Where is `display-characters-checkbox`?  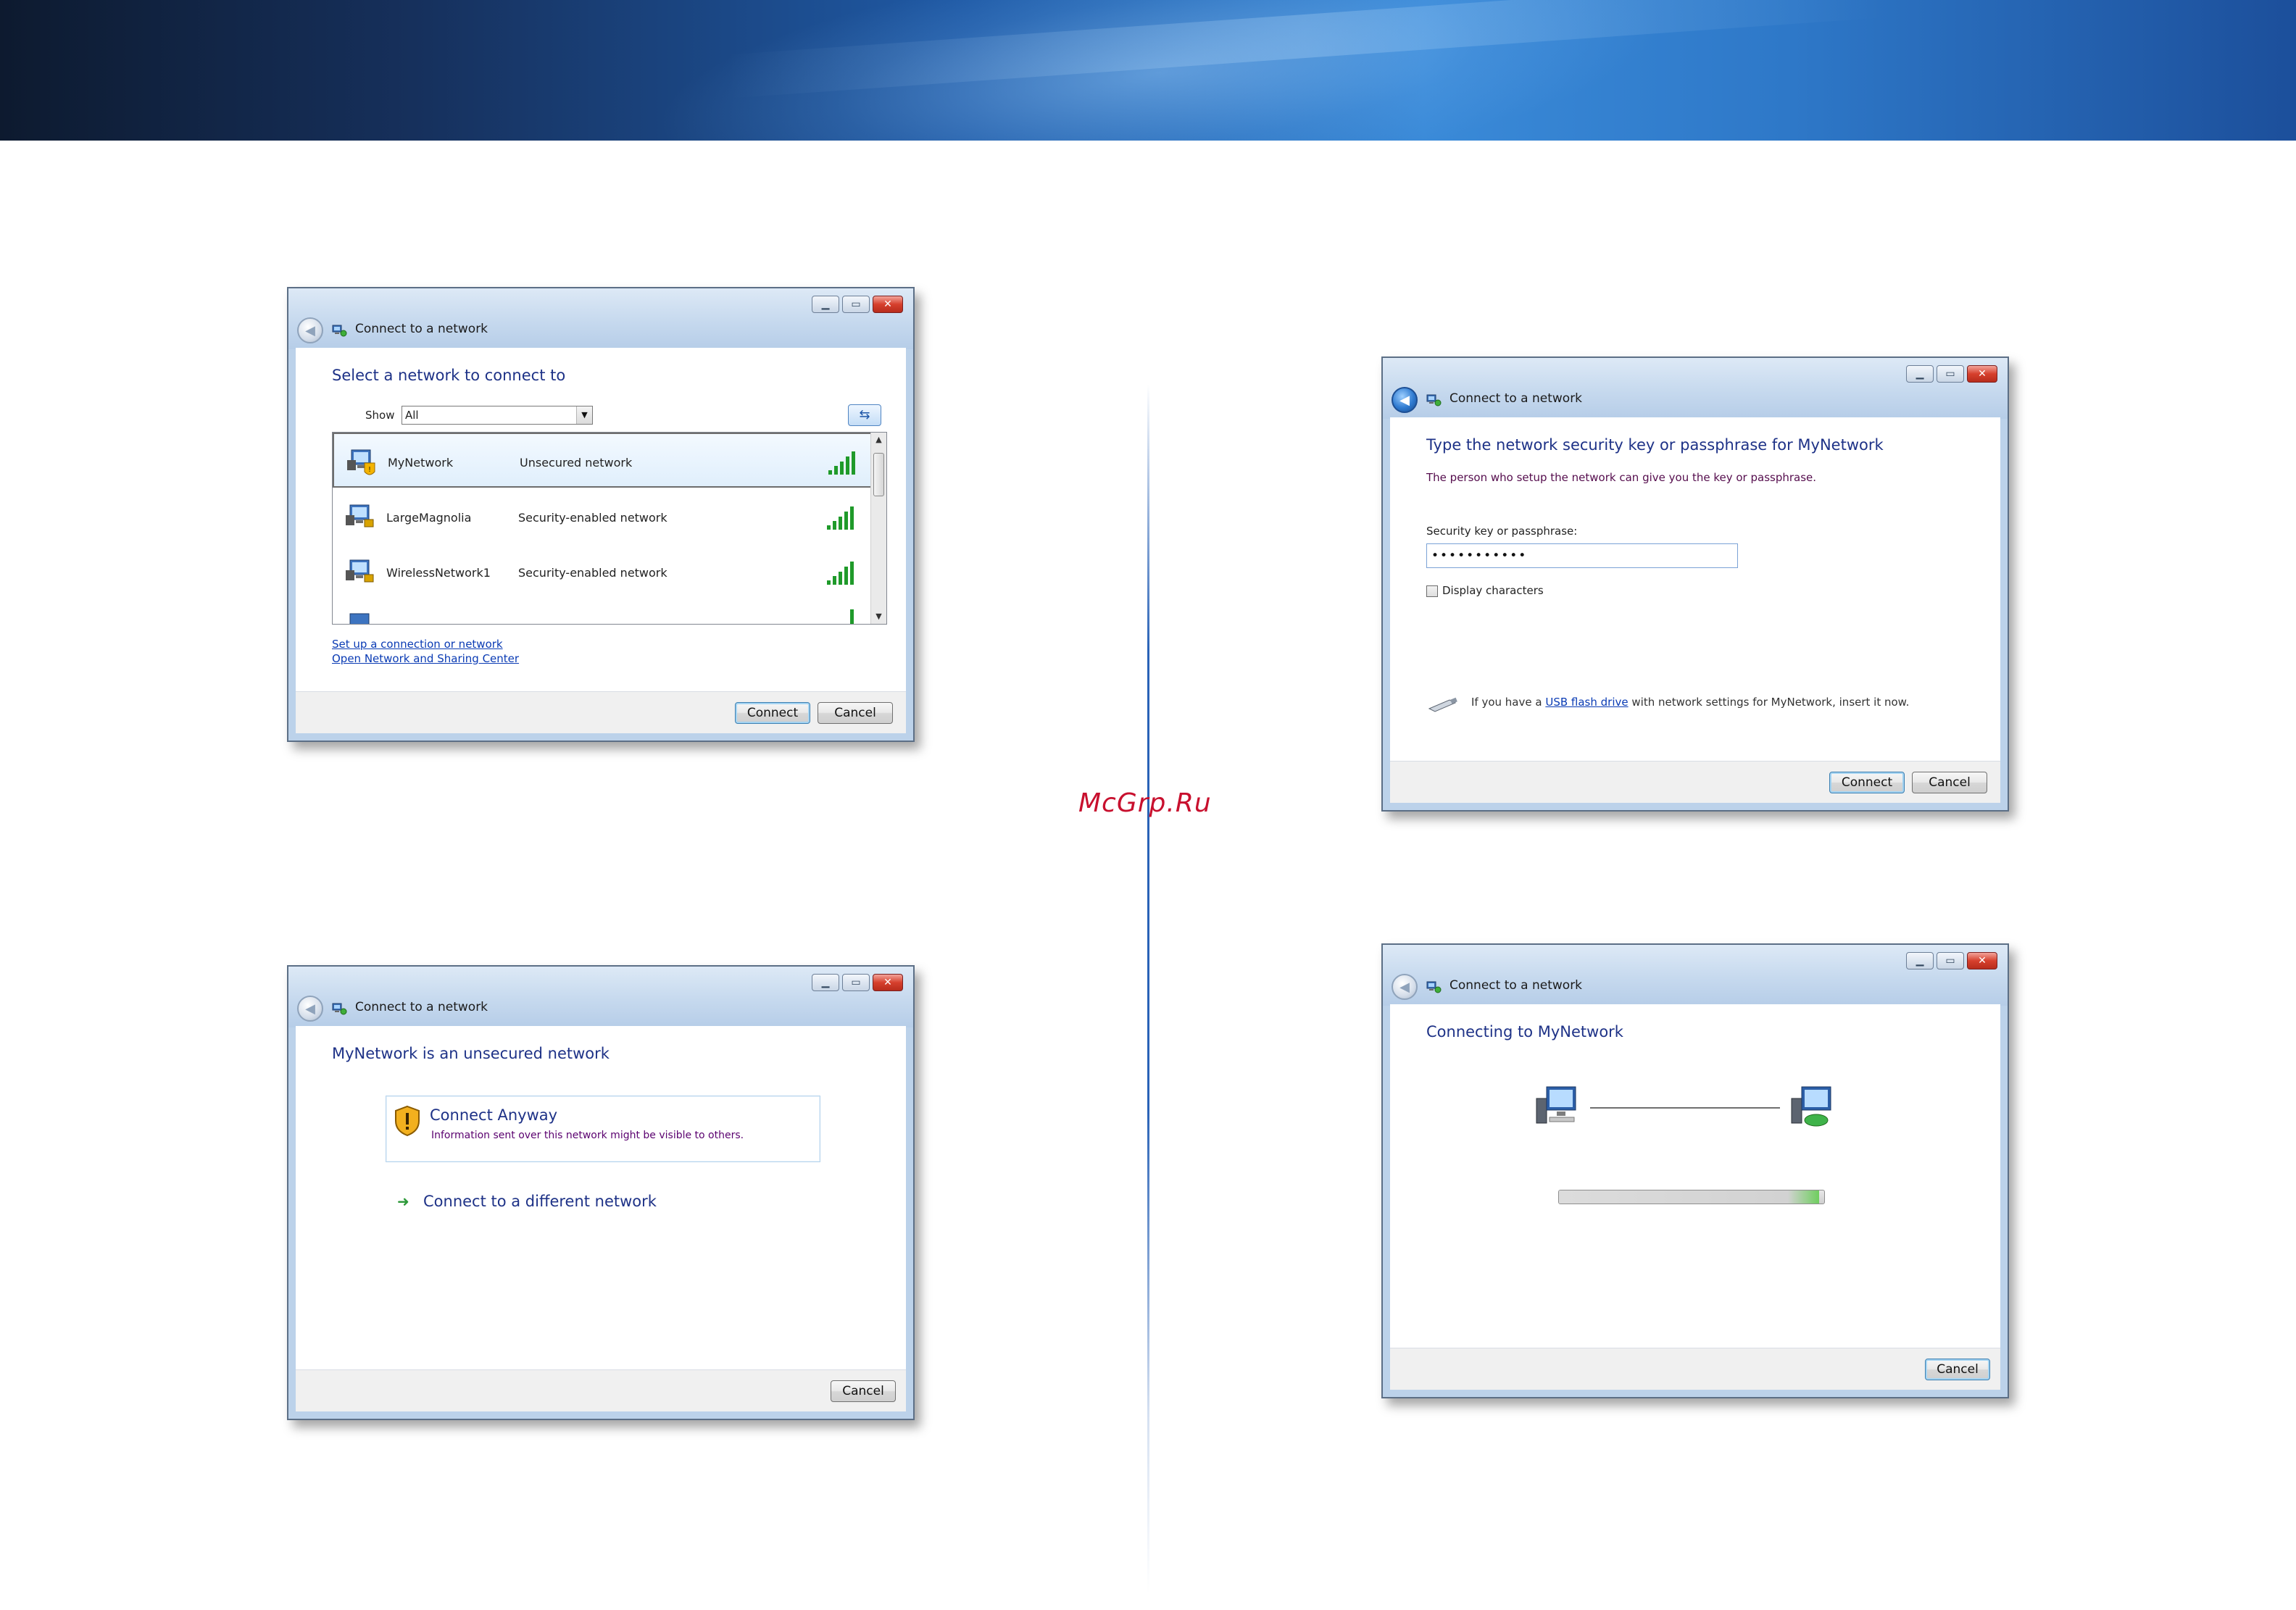 display-characters-checkbox is located at coordinates (1432, 591).